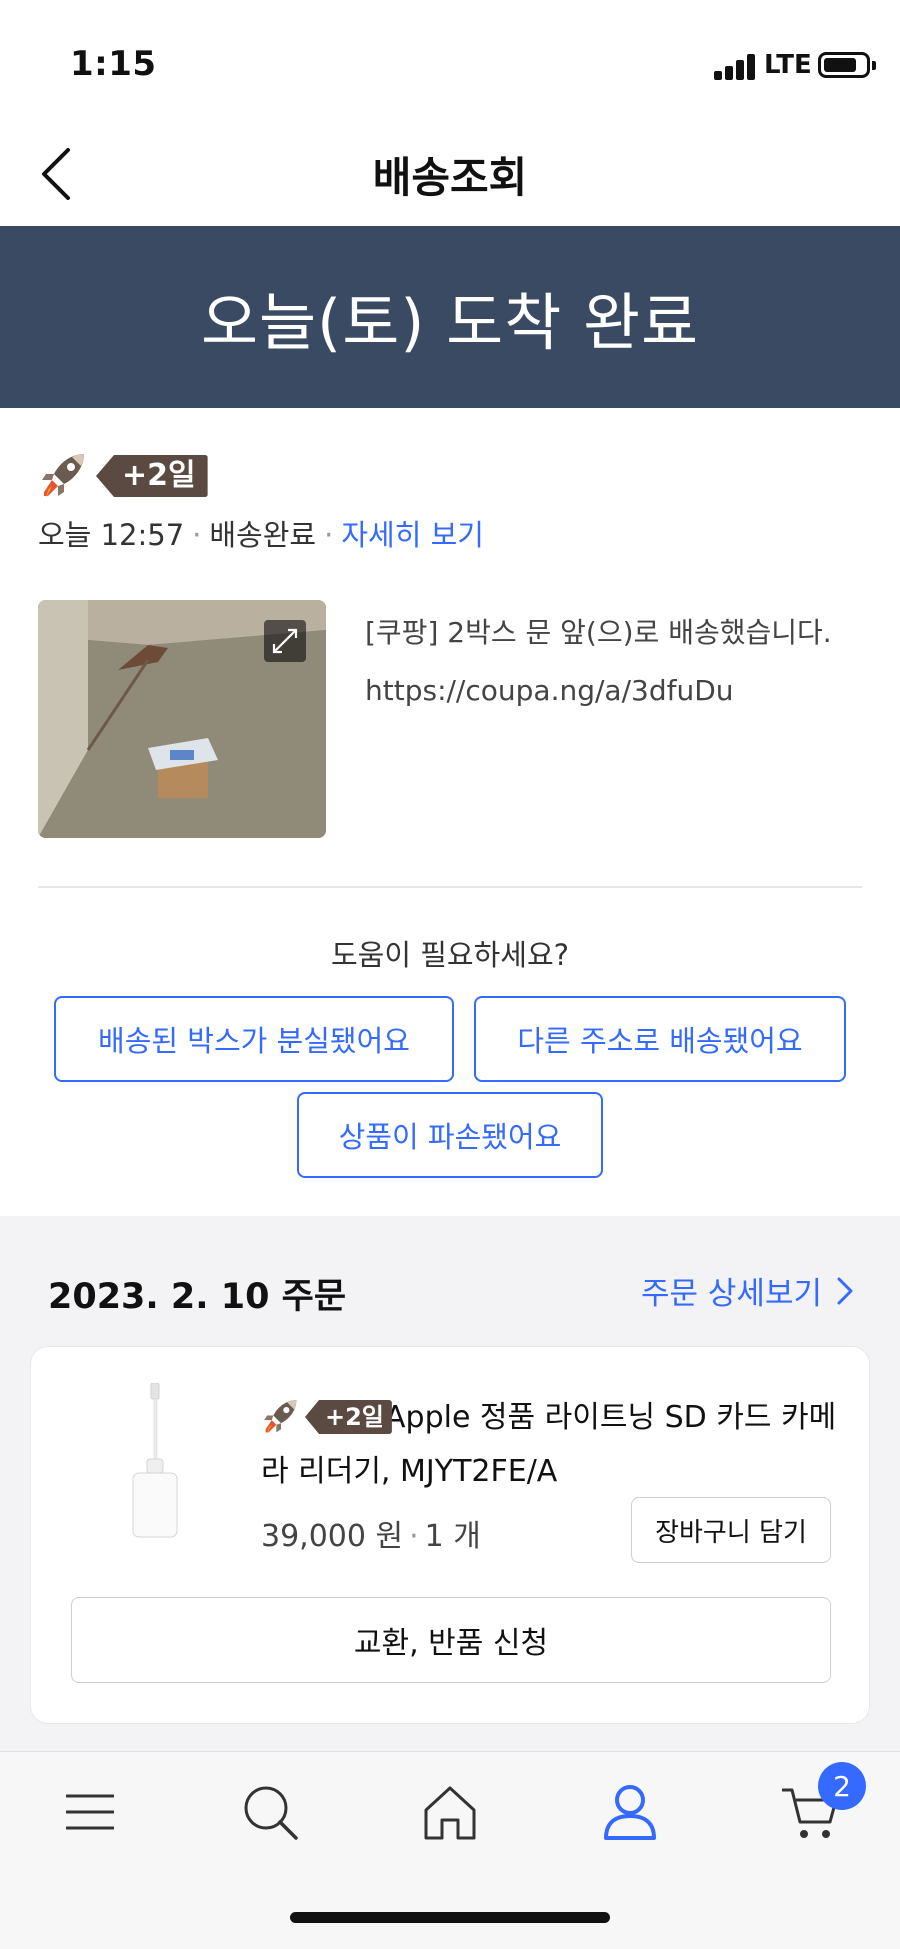 Image resolution: width=900 pixels, height=1949 pixels. I want to click on home-icon, so click(450, 1813).